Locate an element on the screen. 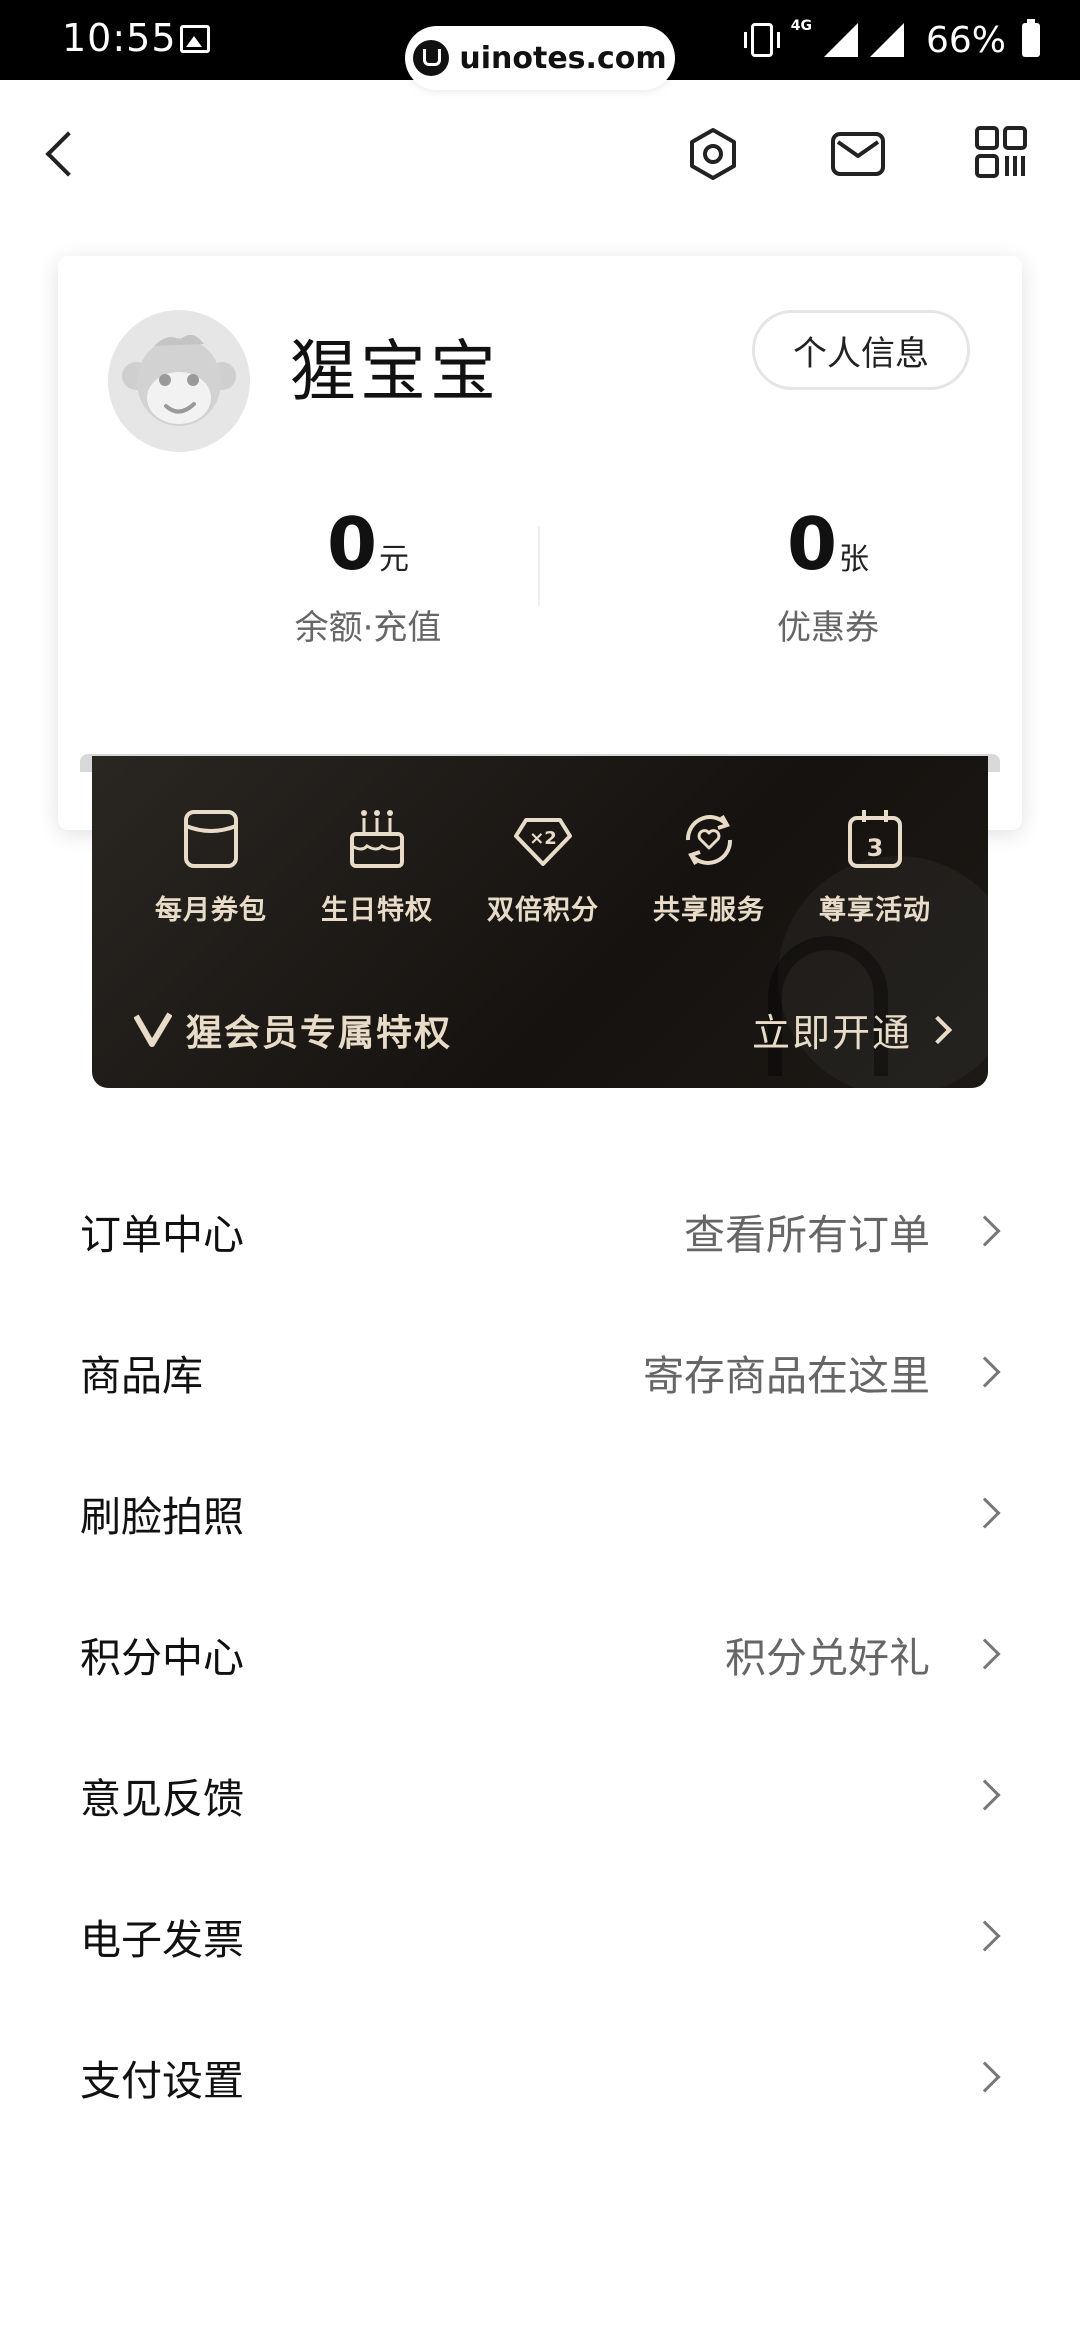  wifi-signal-icon is located at coordinates (886, 40).